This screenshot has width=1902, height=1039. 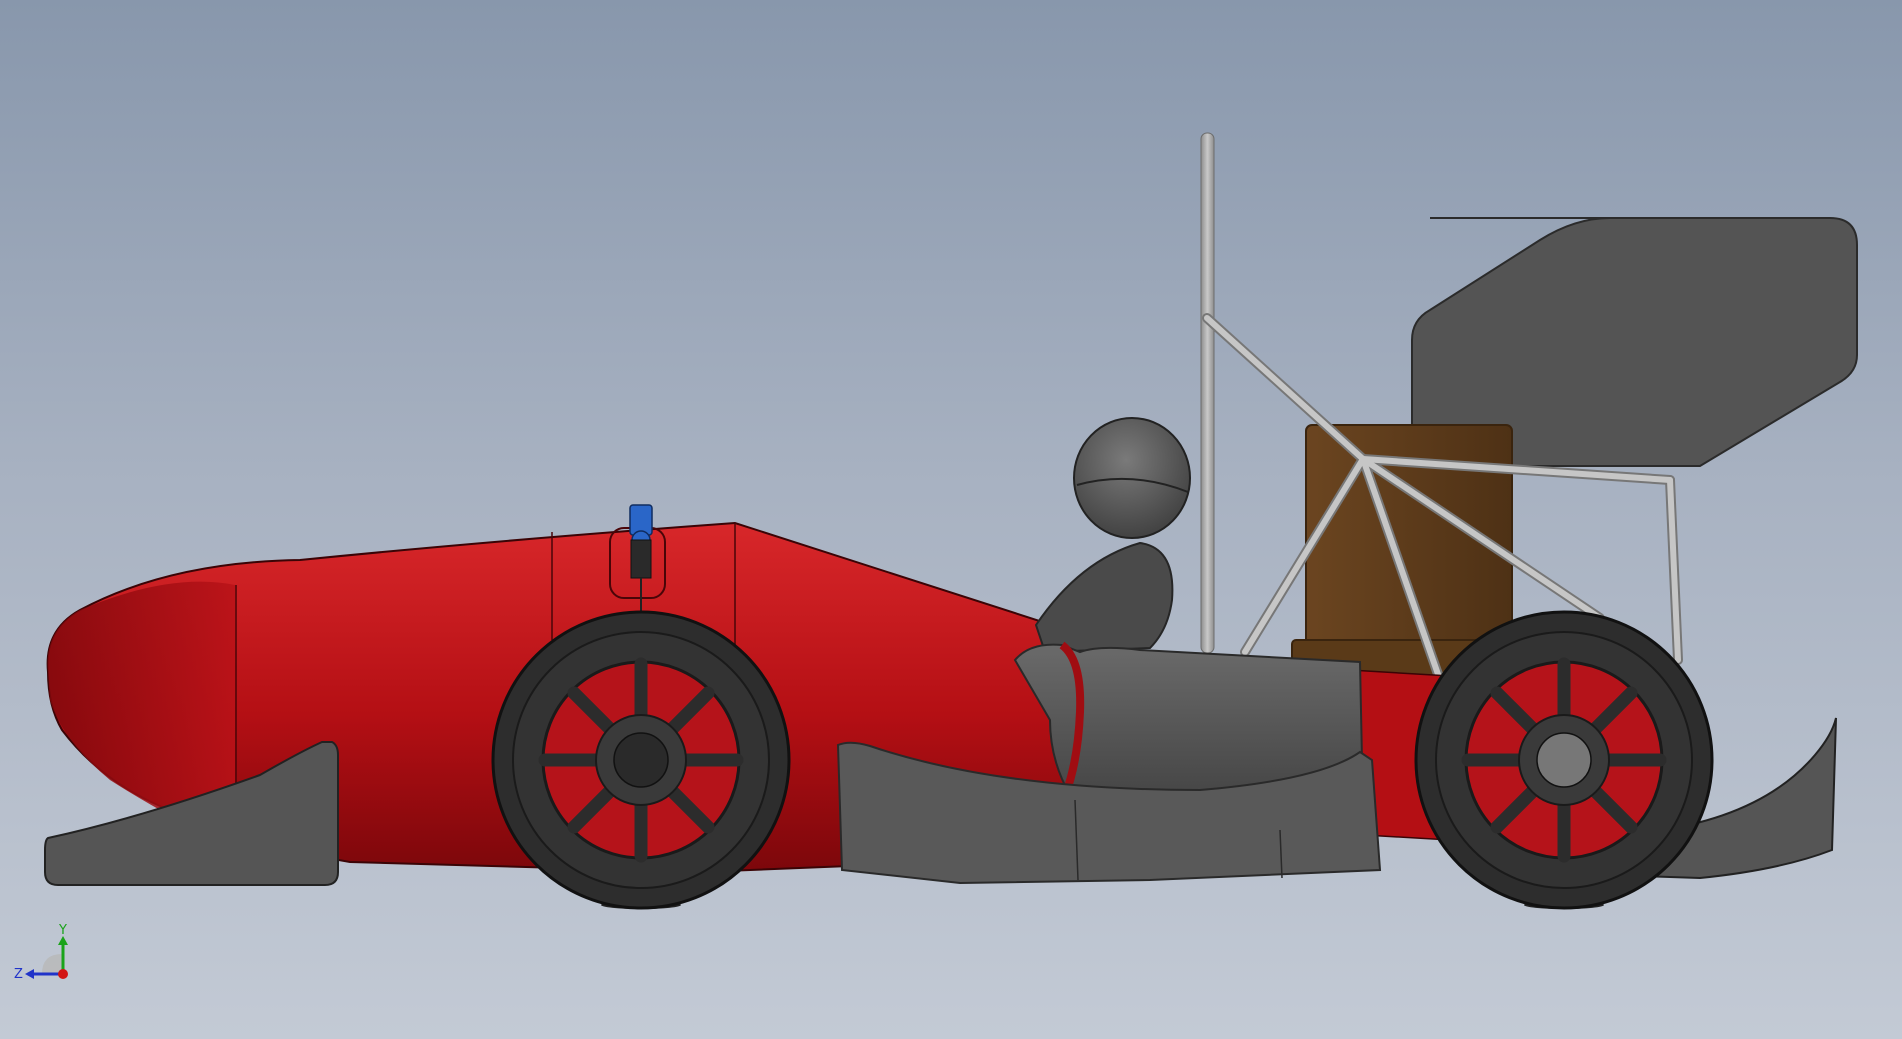 I want to click on rear-wheel, so click(x=1564, y=760).